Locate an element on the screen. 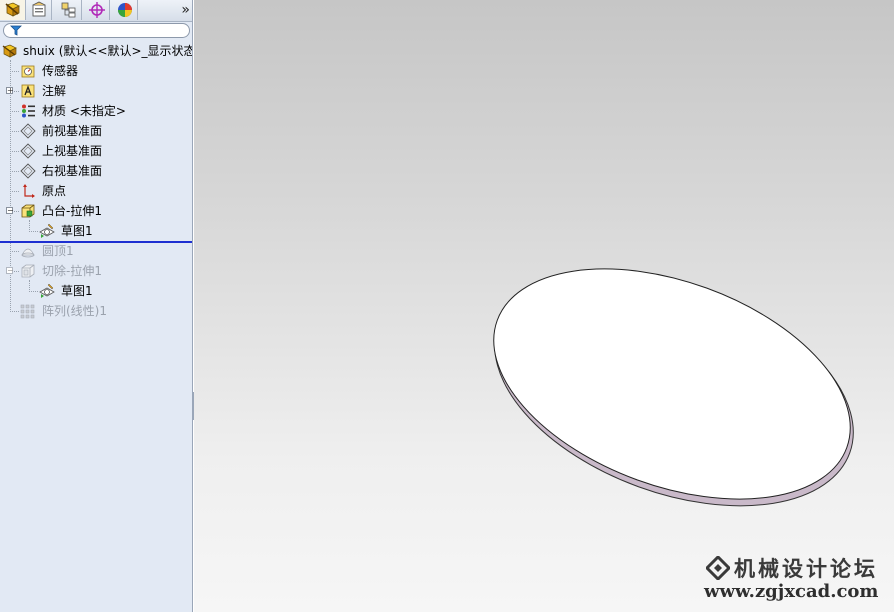 This screenshot has width=894, height=612. tree-item-sensors: 传感器 is located at coordinates (96, 71).